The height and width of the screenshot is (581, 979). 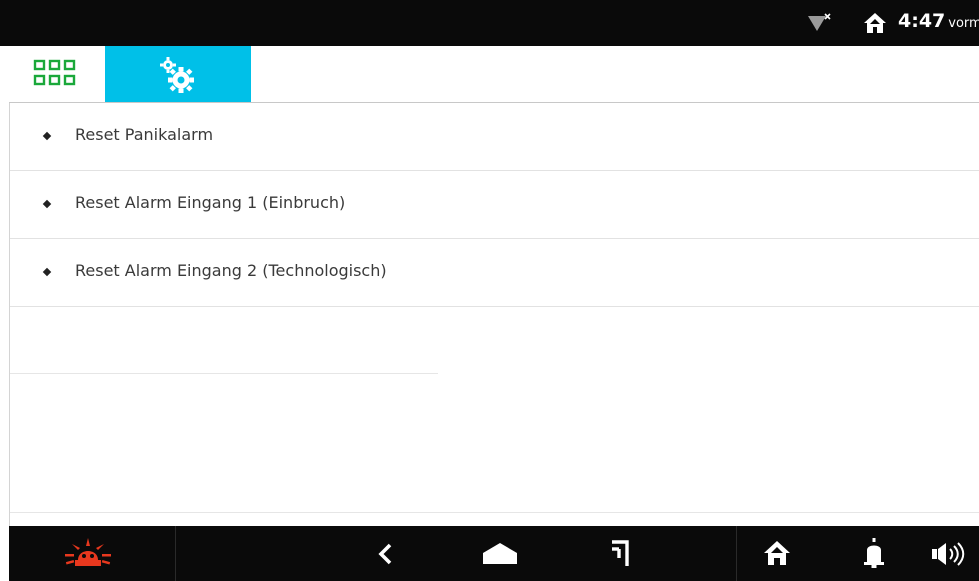 I want to click on notifications-button, so click(x=874, y=553).